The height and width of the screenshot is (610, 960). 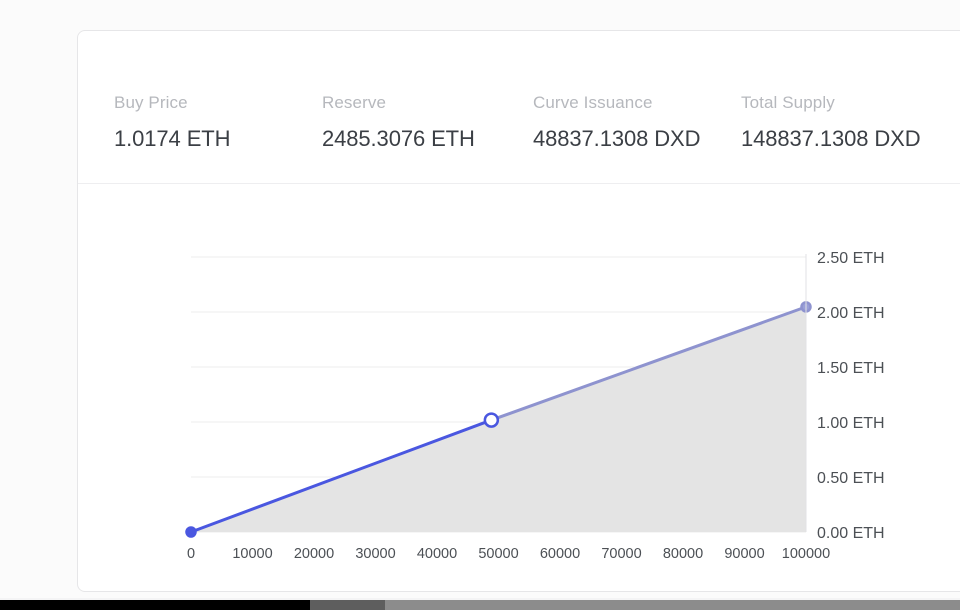 I want to click on x-tick-label-7: 70000, so click(x=621, y=554).